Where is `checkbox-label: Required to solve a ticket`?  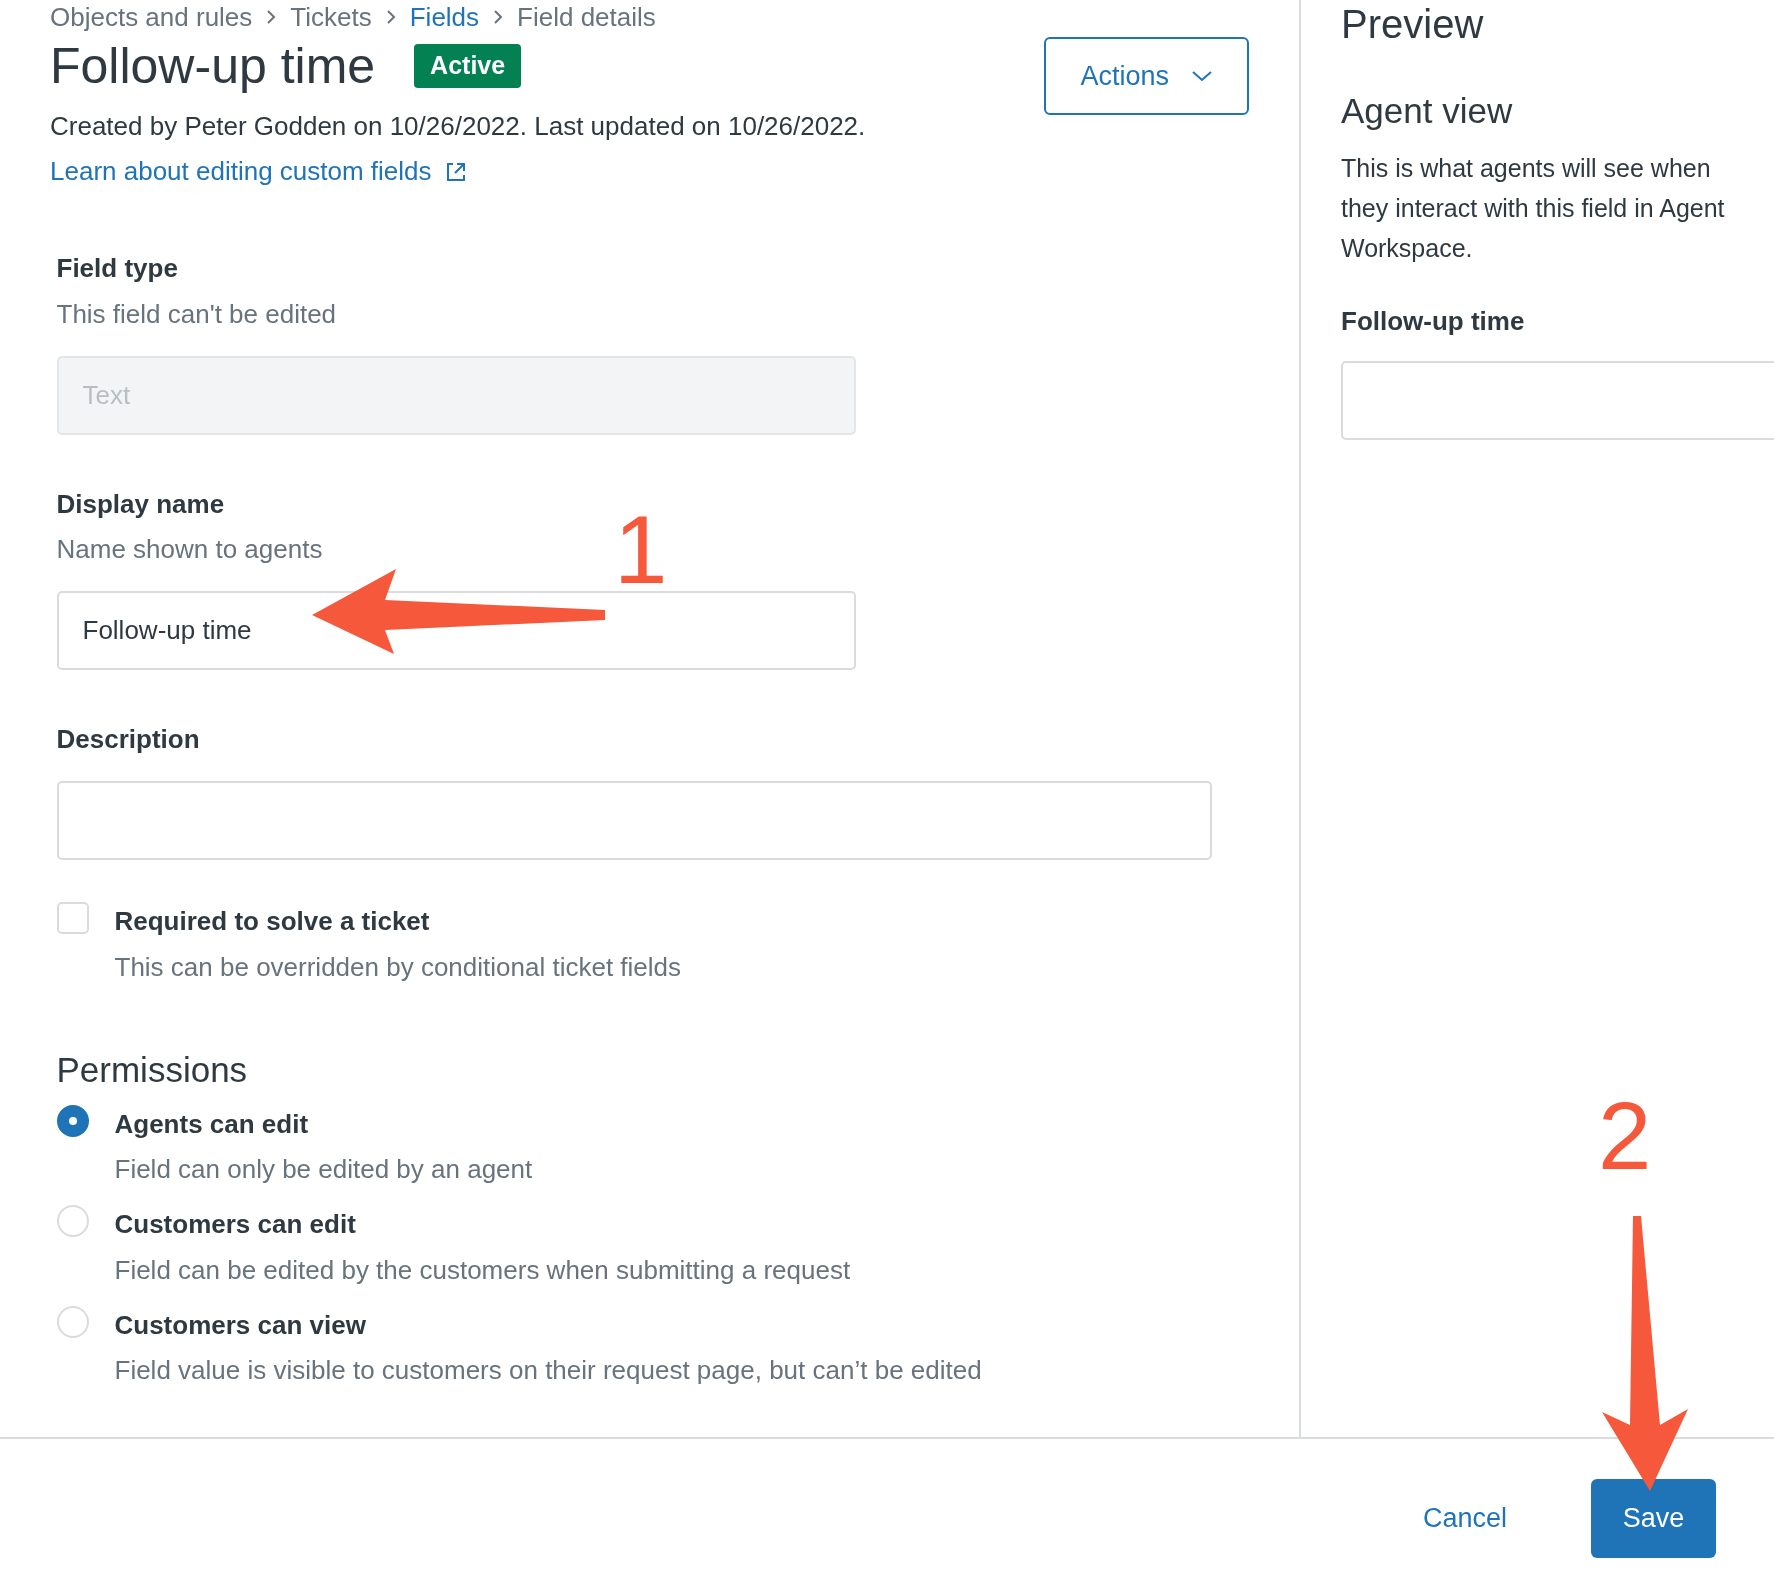 checkbox-label: Required to solve a ticket is located at coordinates (272, 921).